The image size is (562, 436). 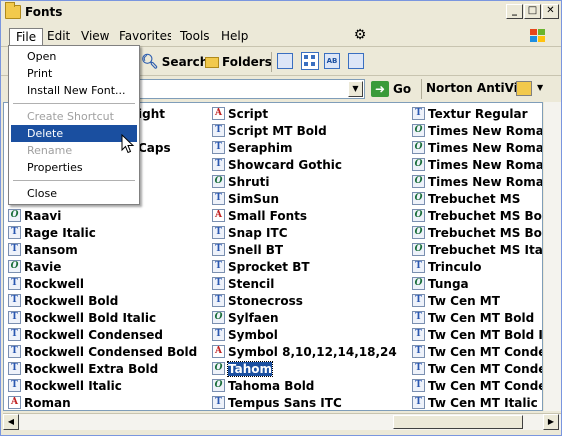 I want to click on menu-item-properties: Properties, so click(x=74, y=167).